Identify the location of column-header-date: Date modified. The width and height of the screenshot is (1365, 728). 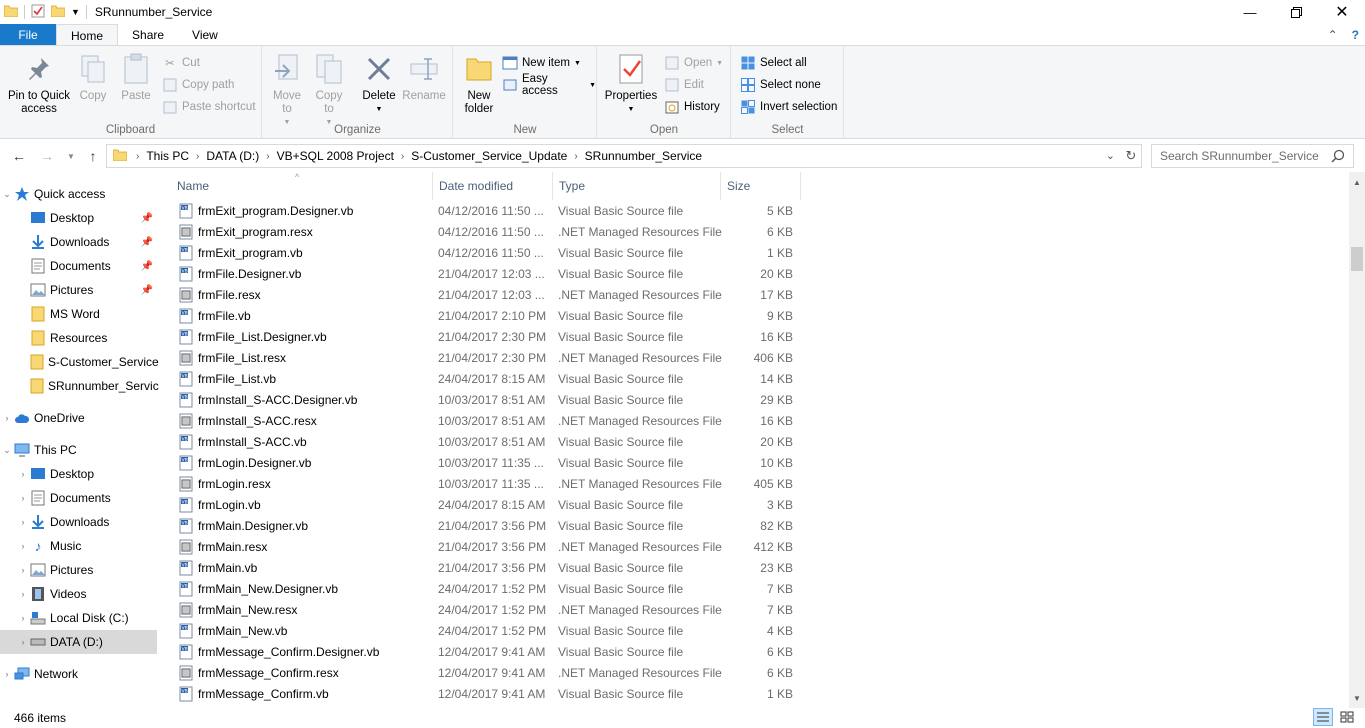
(493, 186).